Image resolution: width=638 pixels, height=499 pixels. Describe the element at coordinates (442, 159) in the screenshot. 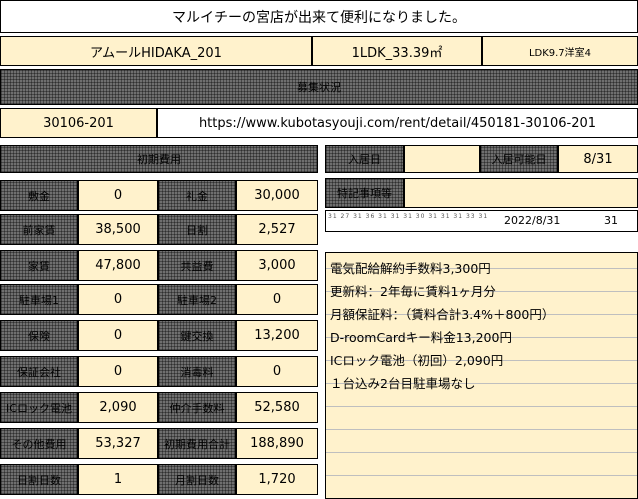

I see `move-in-value` at that location.